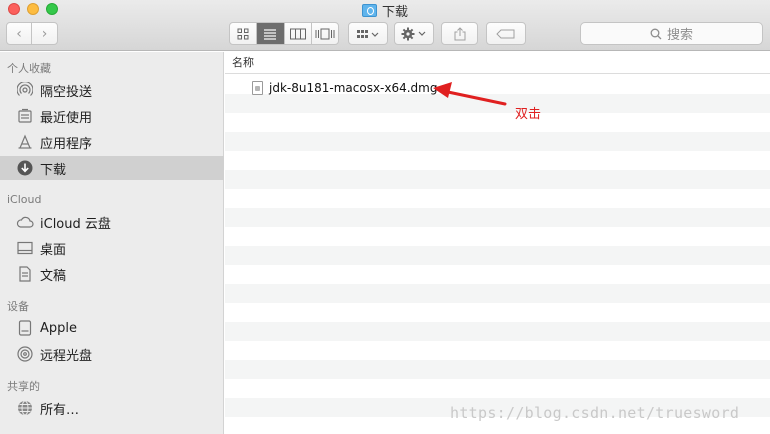 This screenshot has height=434, width=770. What do you see at coordinates (112, 248) in the screenshot?
I see `sidebar-item-desktop: 桌面` at bounding box center [112, 248].